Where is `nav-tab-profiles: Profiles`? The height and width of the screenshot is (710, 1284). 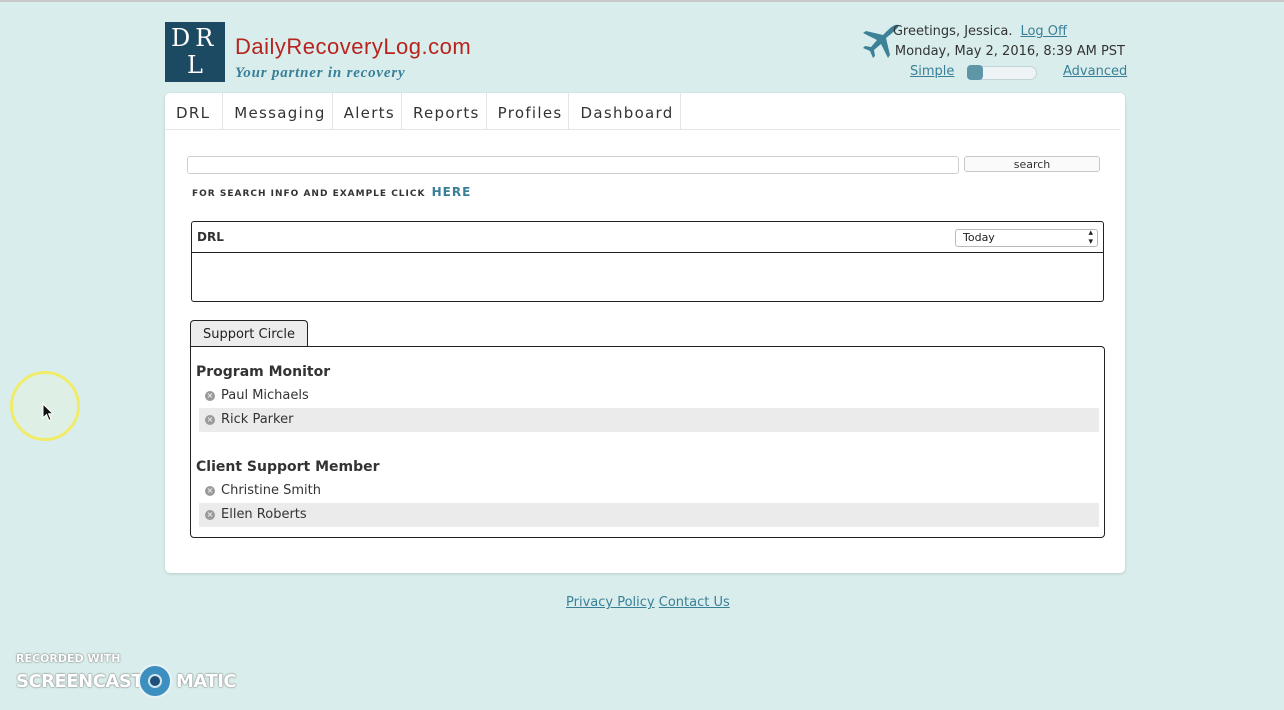
nav-tab-profiles: Profiles is located at coordinates (528, 111).